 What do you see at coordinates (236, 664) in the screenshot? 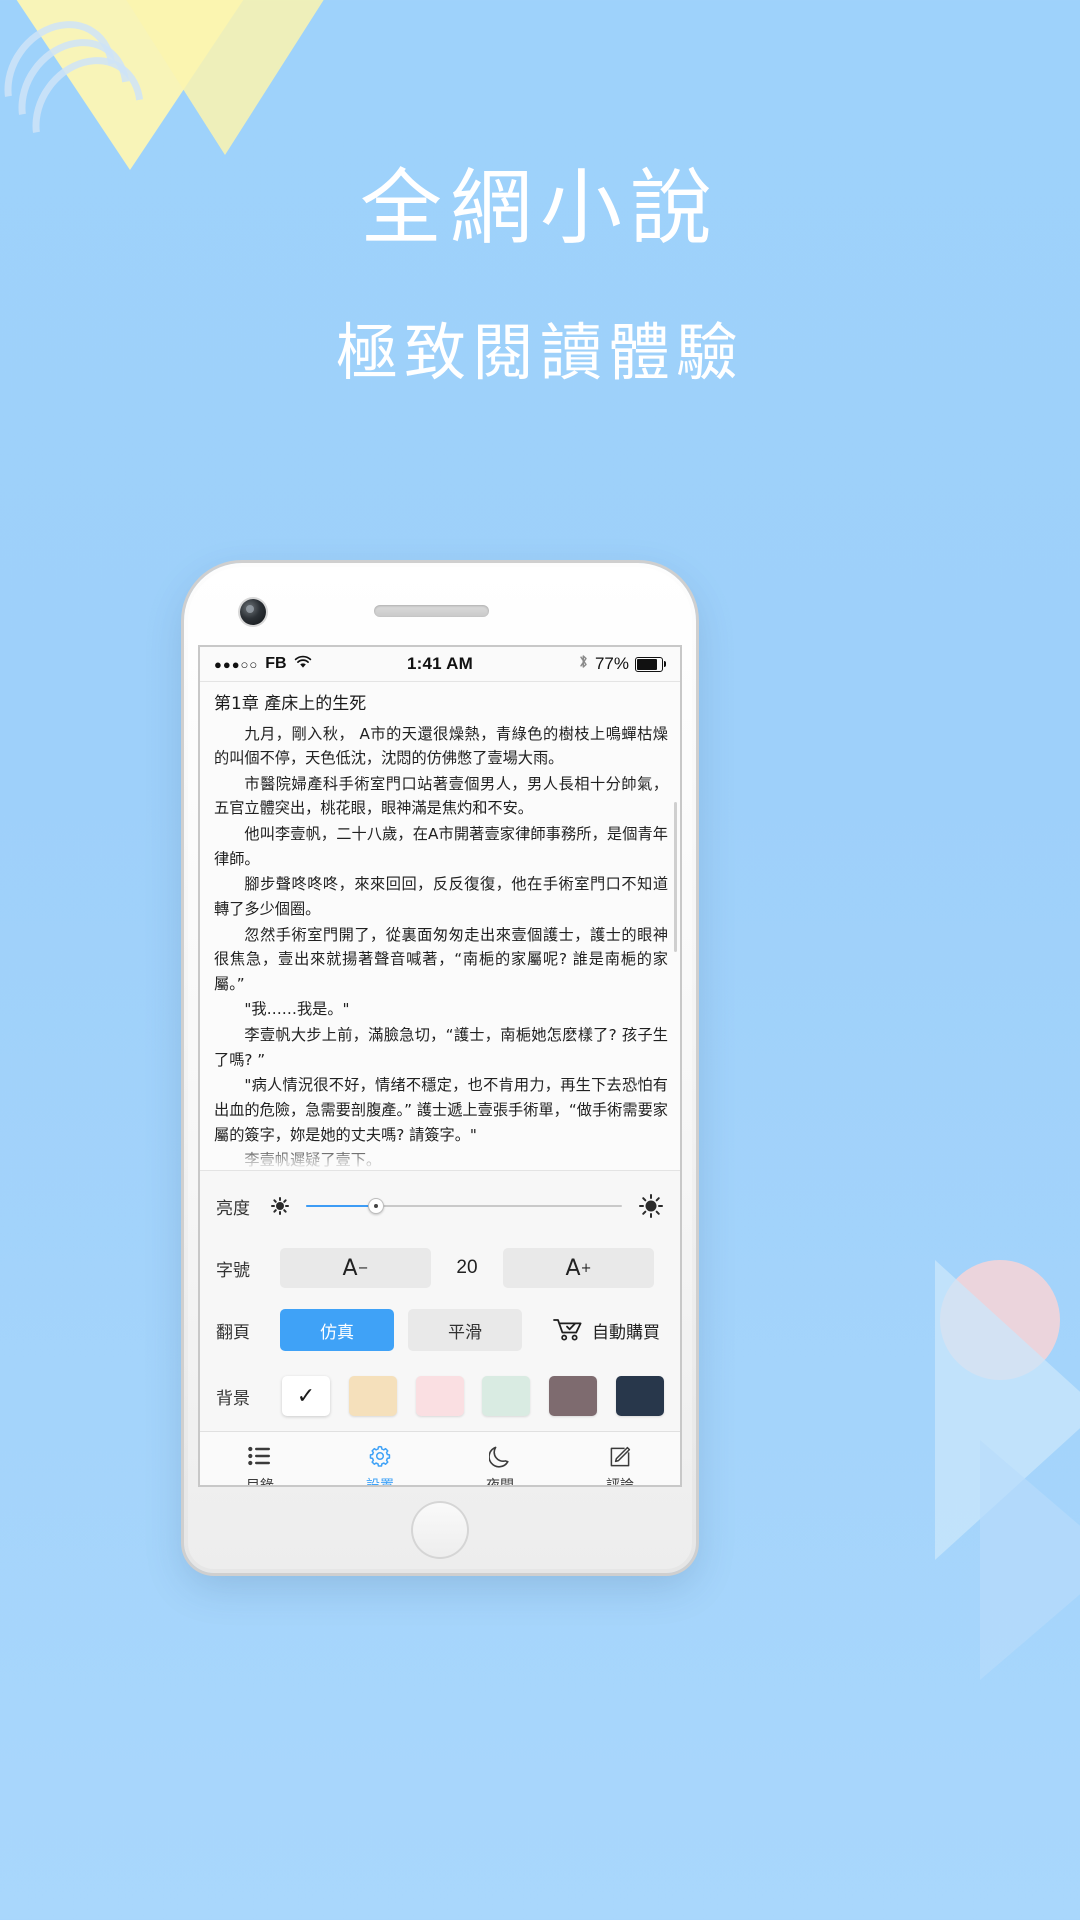
I see `signal-strength-icon: ●●●○○` at bounding box center [236, 664].